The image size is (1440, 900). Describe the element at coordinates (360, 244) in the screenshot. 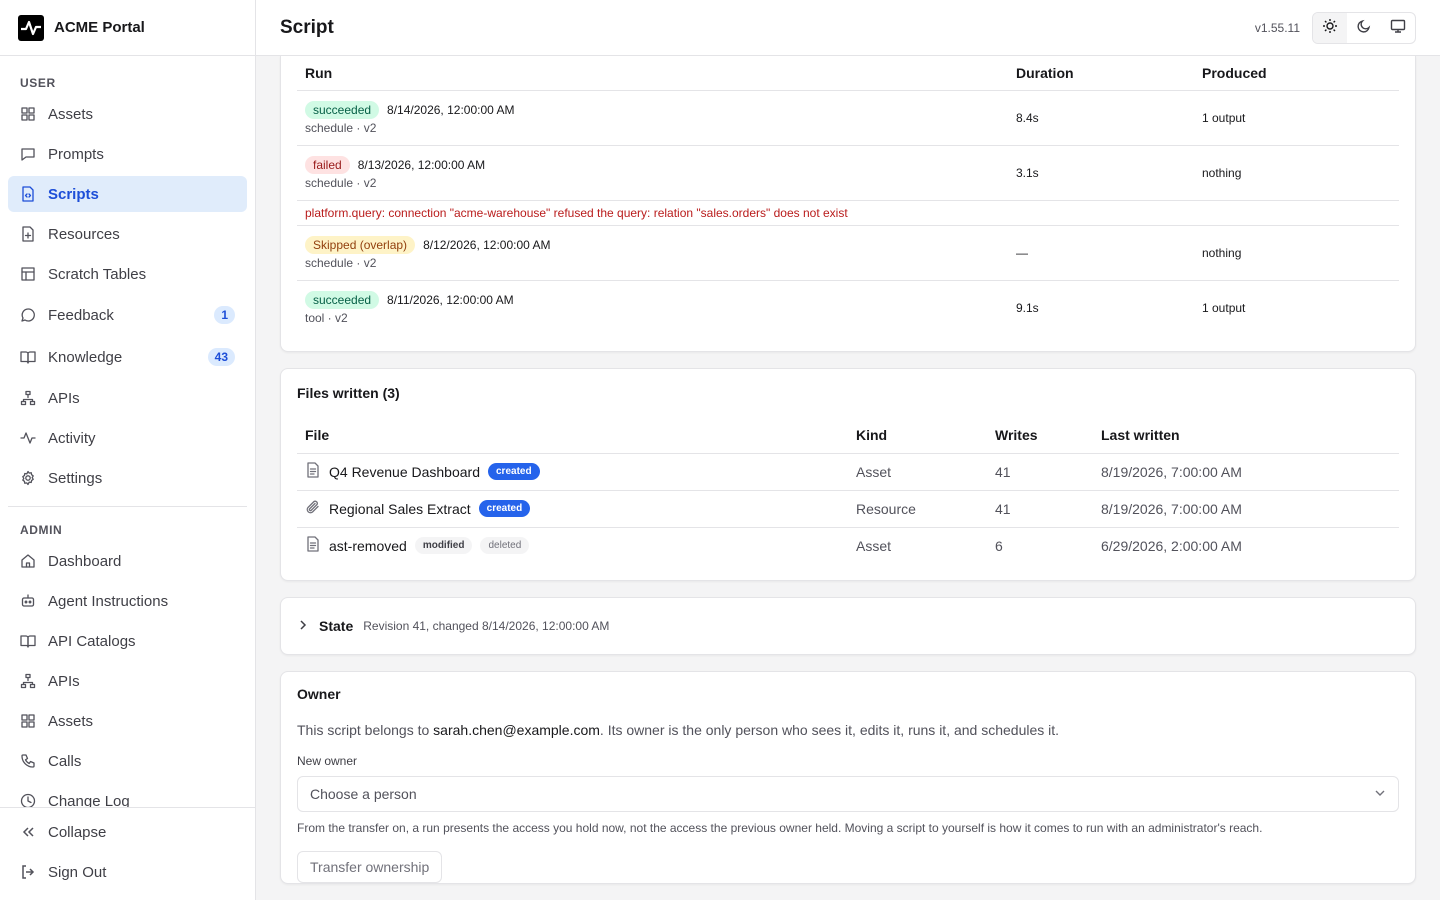

I see `run-status-badge: Skipped (overlap)` at that location.